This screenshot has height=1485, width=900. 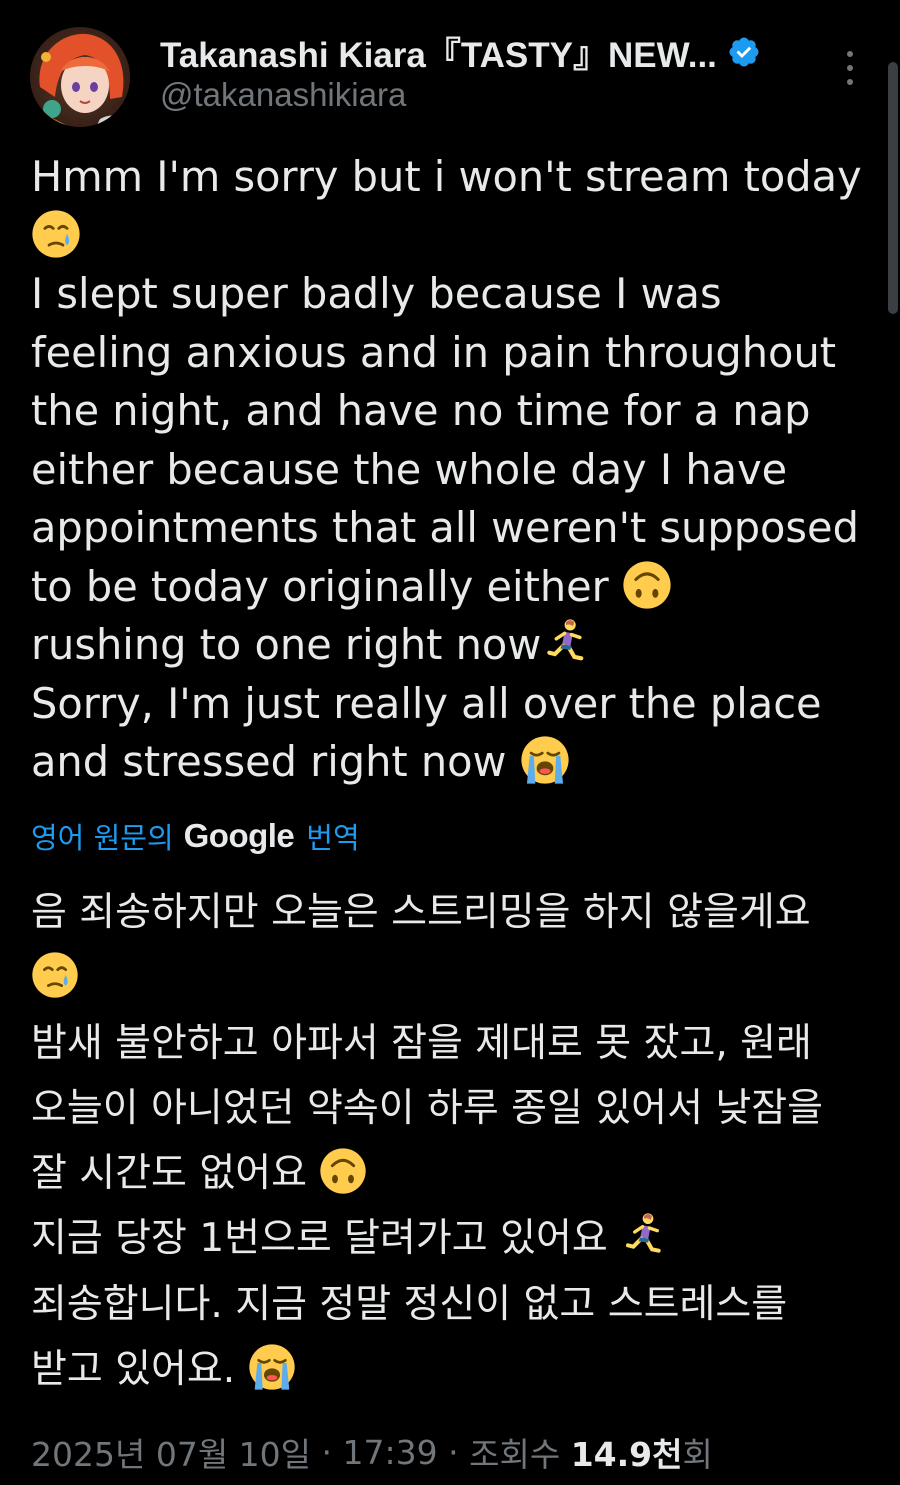 What do you see at coordinates (409, 469) in the screenshot?
I see `tweet-line-text: either because the whole day I have` at bounding box center [409, 469].